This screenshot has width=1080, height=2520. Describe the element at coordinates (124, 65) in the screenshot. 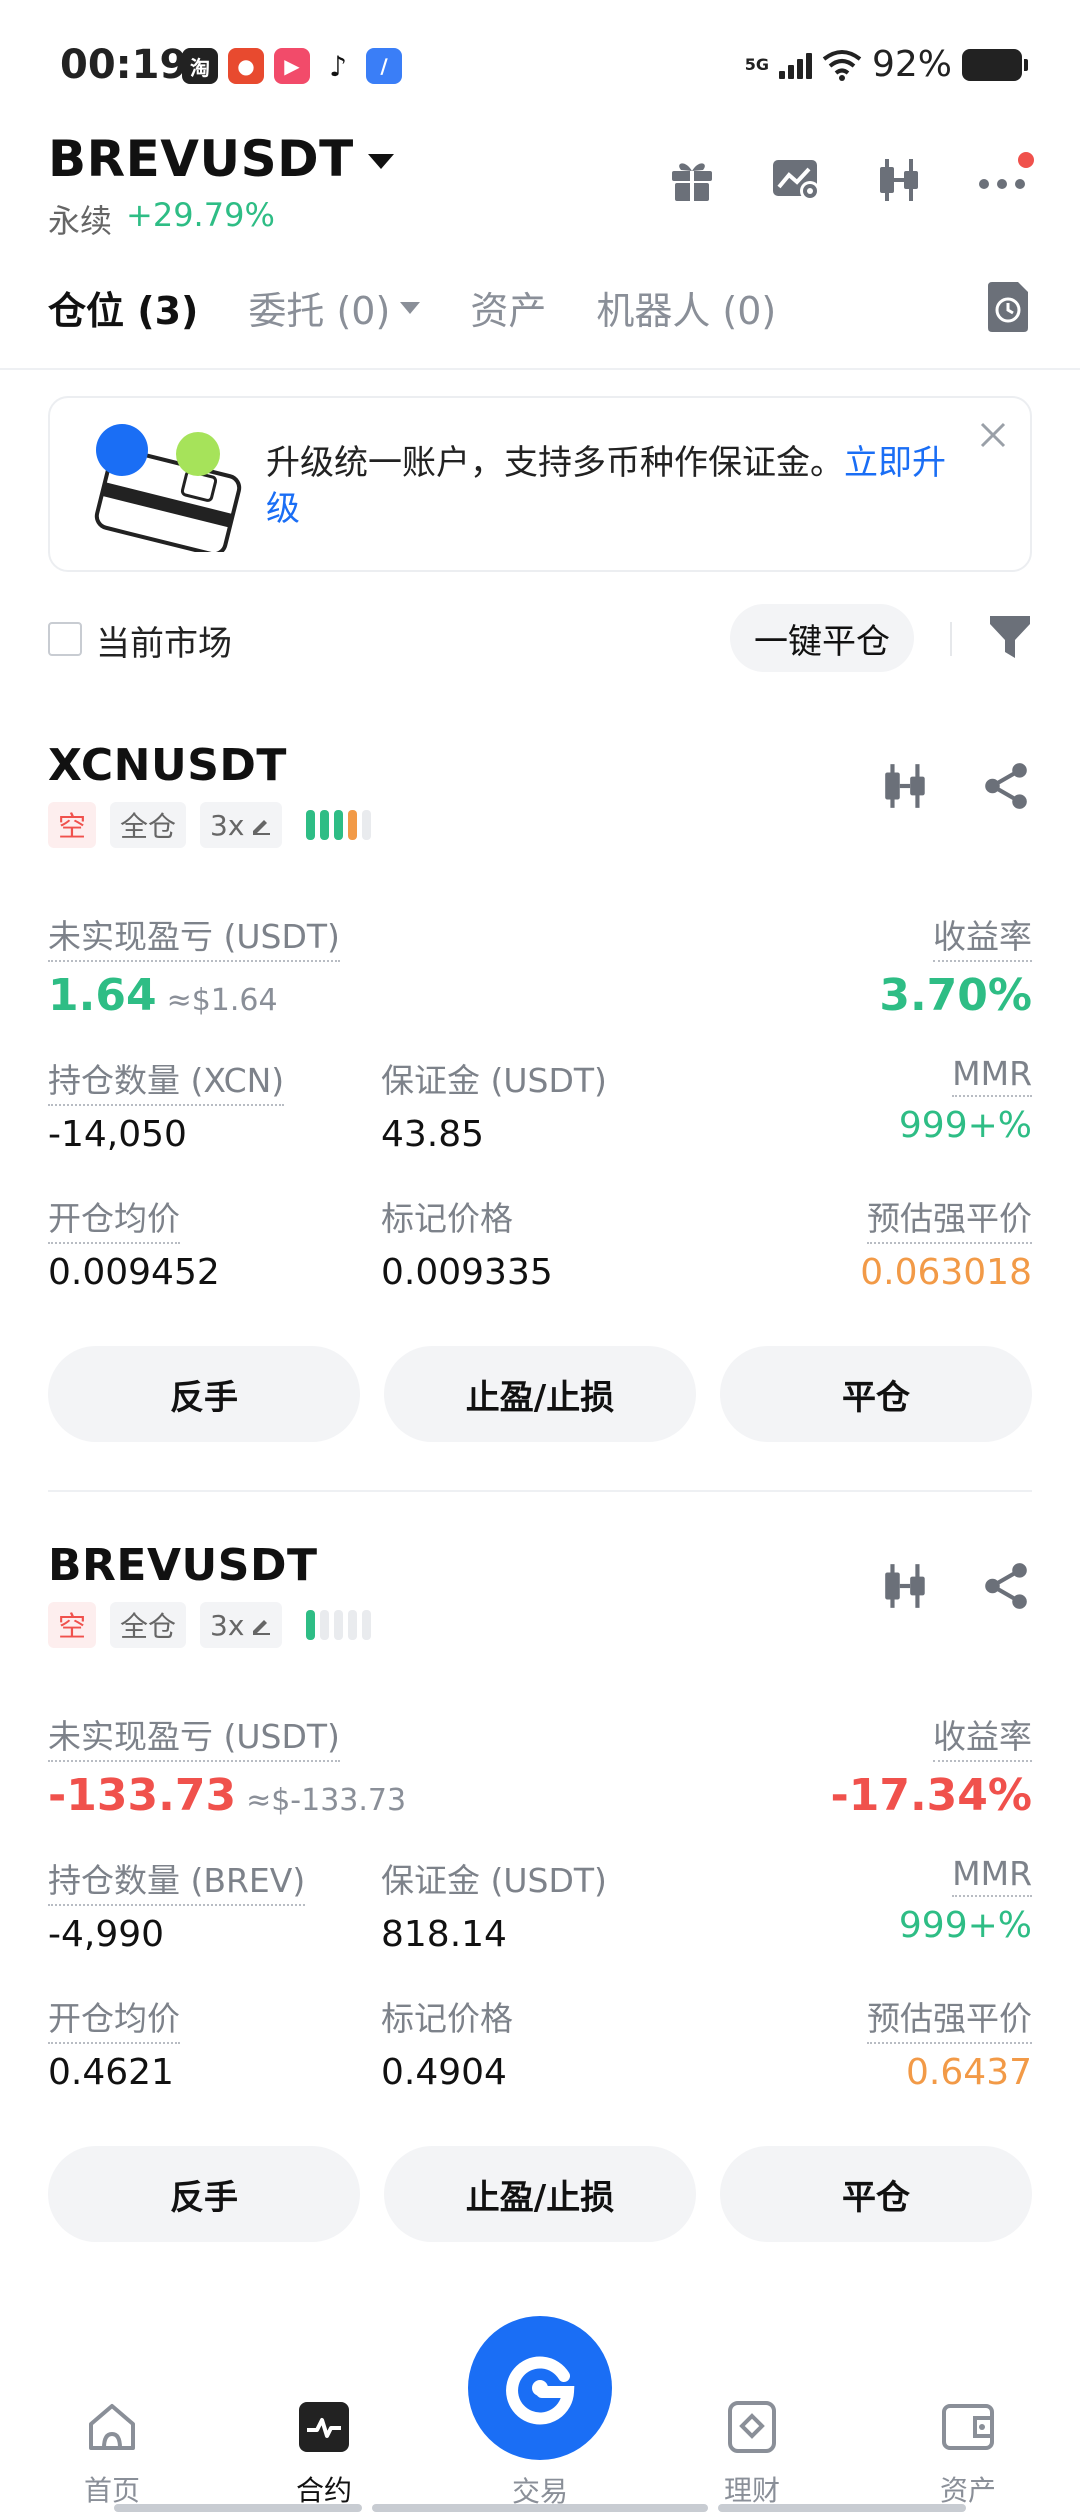

I see `status-time: 00:19` at that location.